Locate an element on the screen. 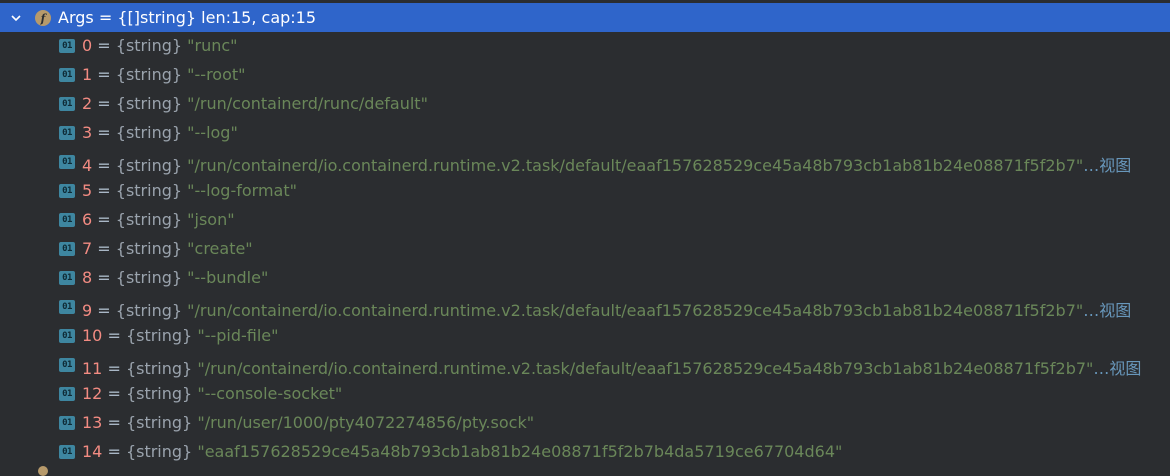 This screenshot has height=476, width=1170. chevron-down-icon is located at coordinates (16, 18).